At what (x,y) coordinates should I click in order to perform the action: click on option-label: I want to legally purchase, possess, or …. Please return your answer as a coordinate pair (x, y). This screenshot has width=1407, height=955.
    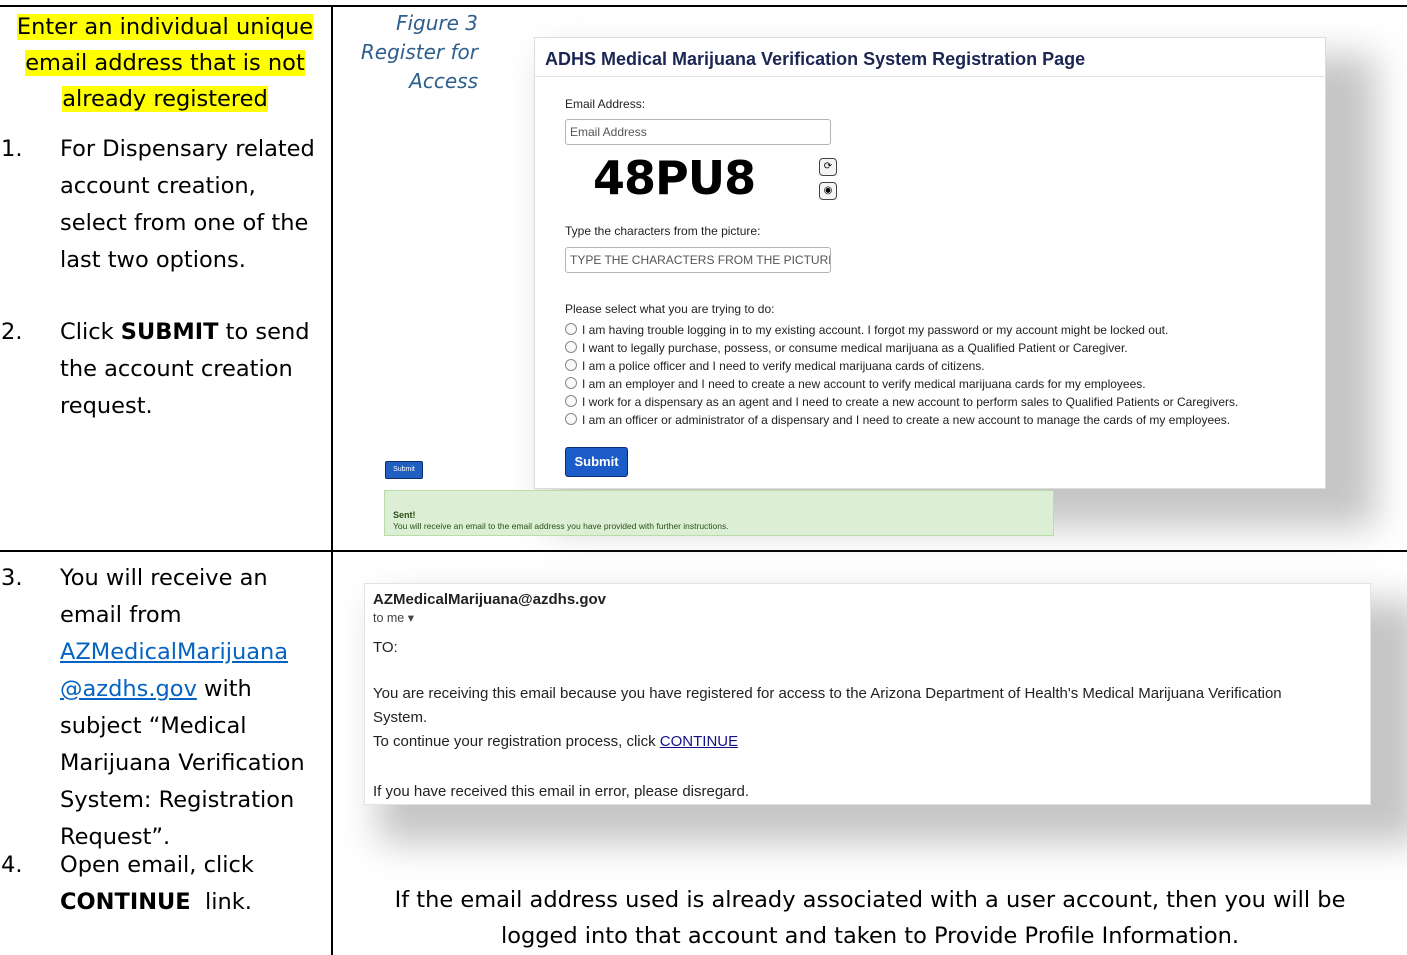
    Looking at the image, I should click on (855, 348).